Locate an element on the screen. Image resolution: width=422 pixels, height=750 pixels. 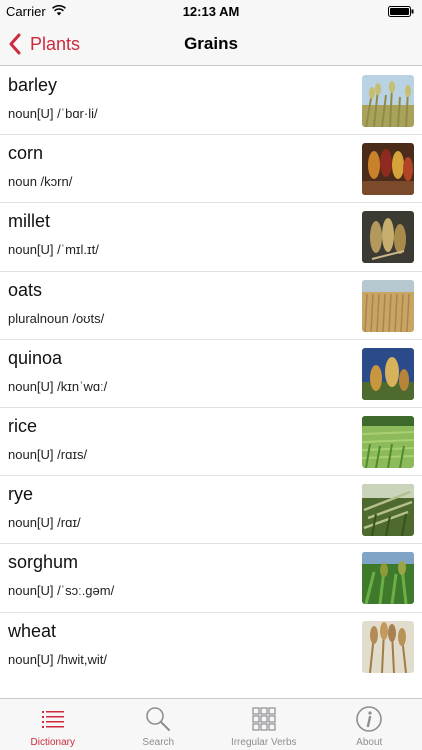
grid-icon is located at coordinates (264, 719).